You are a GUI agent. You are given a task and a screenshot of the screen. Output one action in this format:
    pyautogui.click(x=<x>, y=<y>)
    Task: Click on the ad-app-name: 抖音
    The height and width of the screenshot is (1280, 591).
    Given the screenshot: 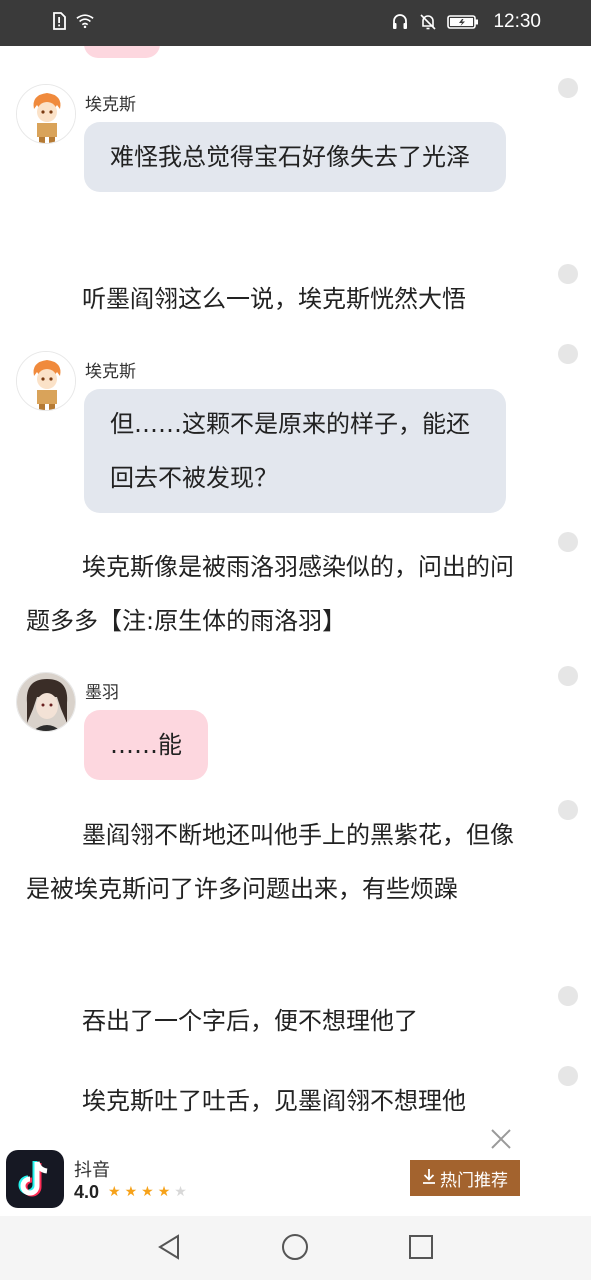 What is the action you would take?
    pyautogui.click(x=92, y=1170)
    